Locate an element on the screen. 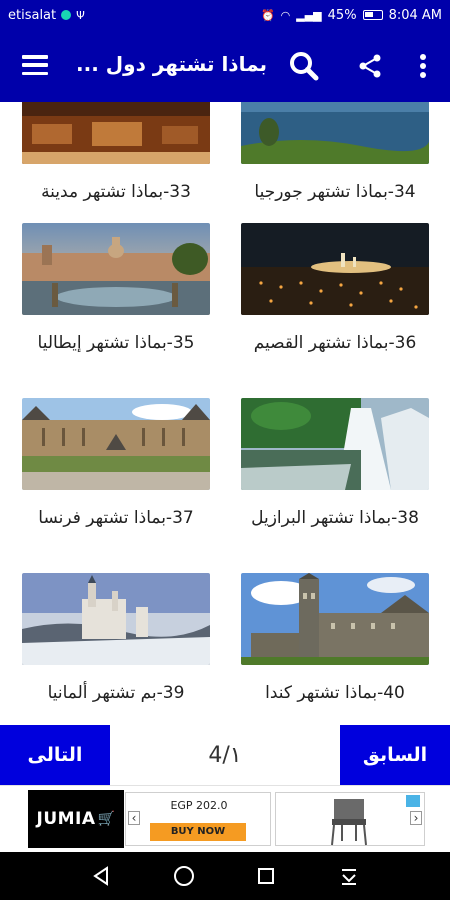 This screenshot has width=450, height=900. ad-prev-arrow-icon: ‹ is located at coordinates (134, 818).